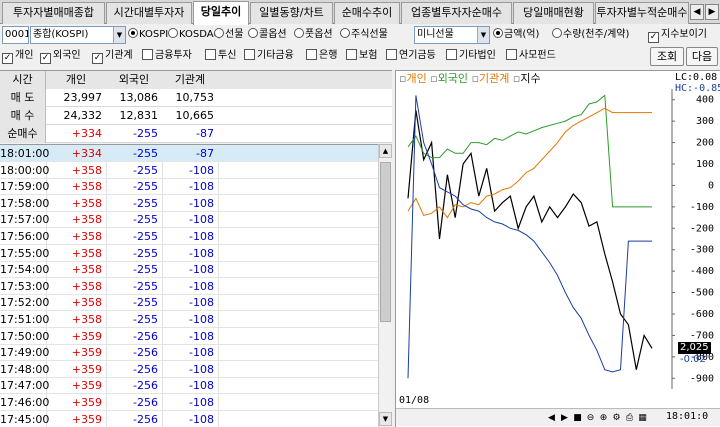  I want to click on radio-label: 금액(억), so click(522, 34).